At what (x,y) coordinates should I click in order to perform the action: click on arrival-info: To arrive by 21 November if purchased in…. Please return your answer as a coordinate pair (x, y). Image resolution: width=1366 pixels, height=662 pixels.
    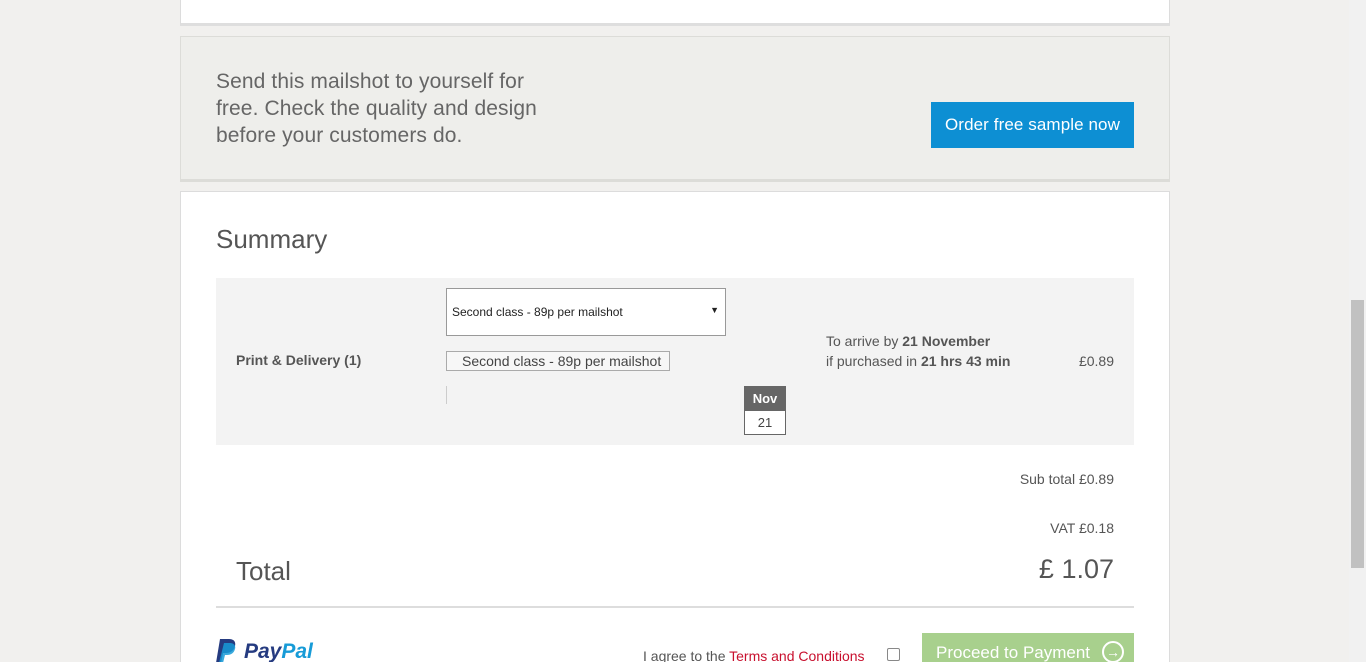
    Looking at the image, I should click on (918, 351).